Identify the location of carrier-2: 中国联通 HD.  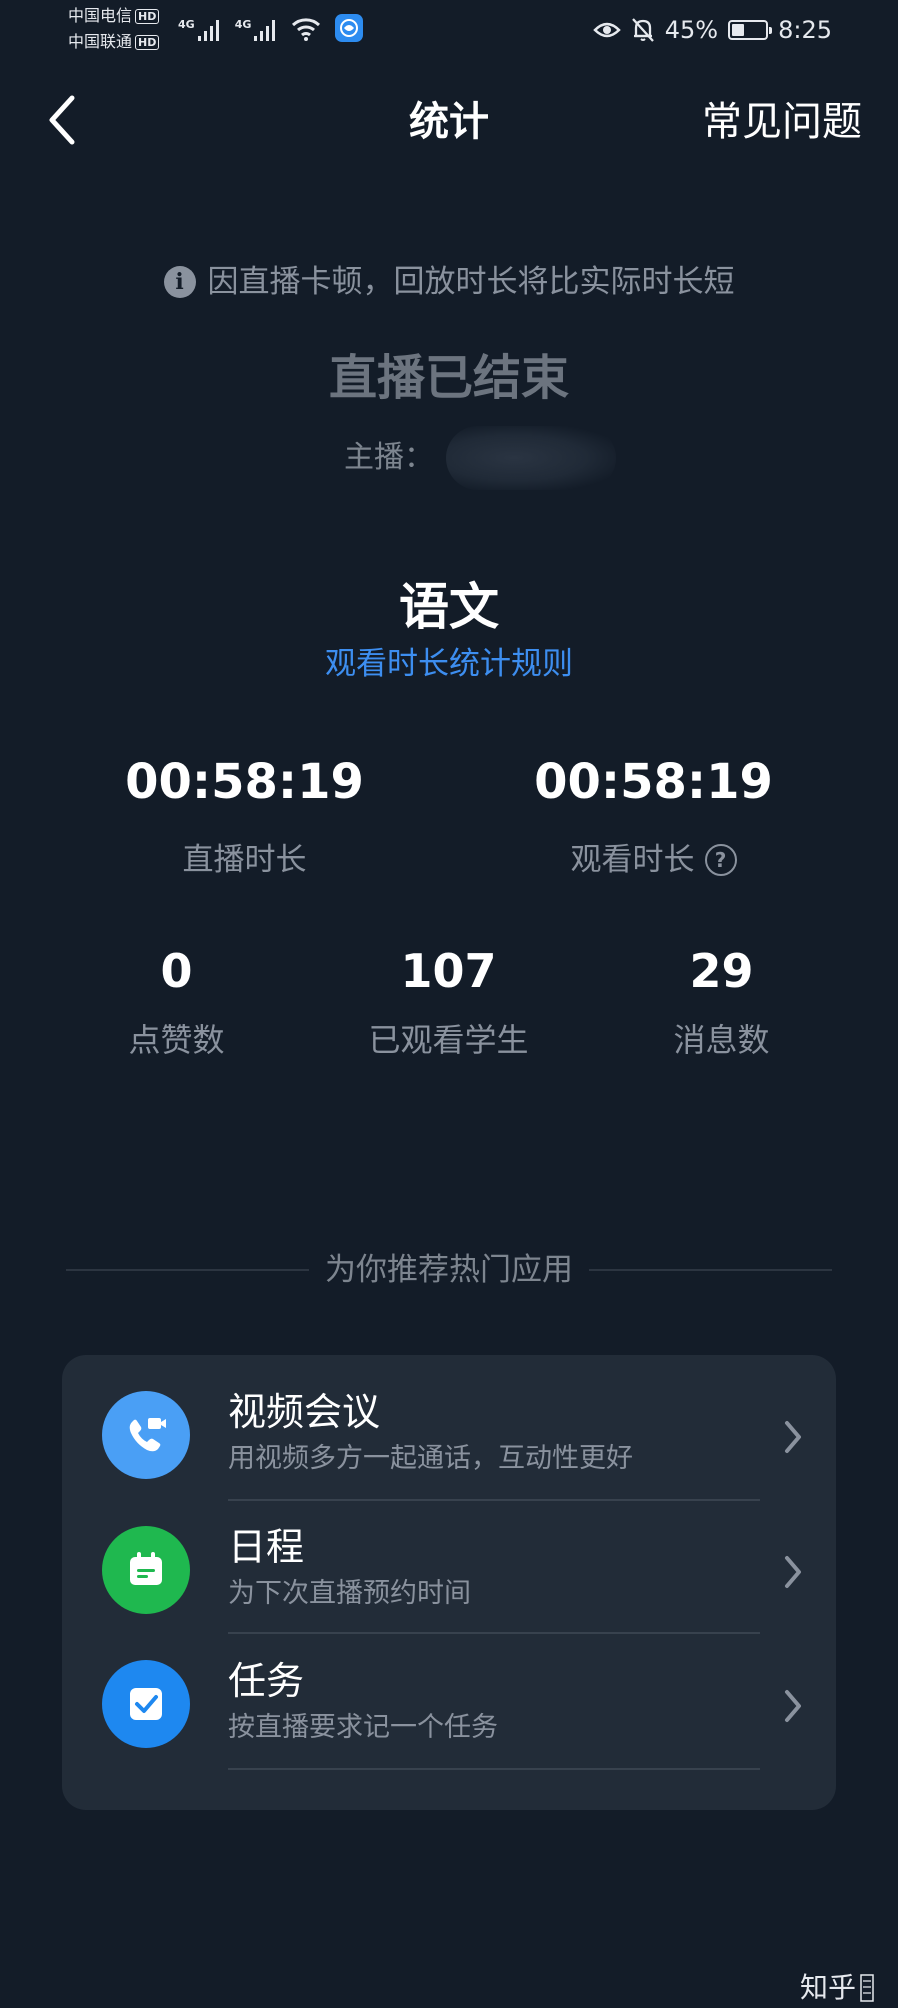
(114, 42).